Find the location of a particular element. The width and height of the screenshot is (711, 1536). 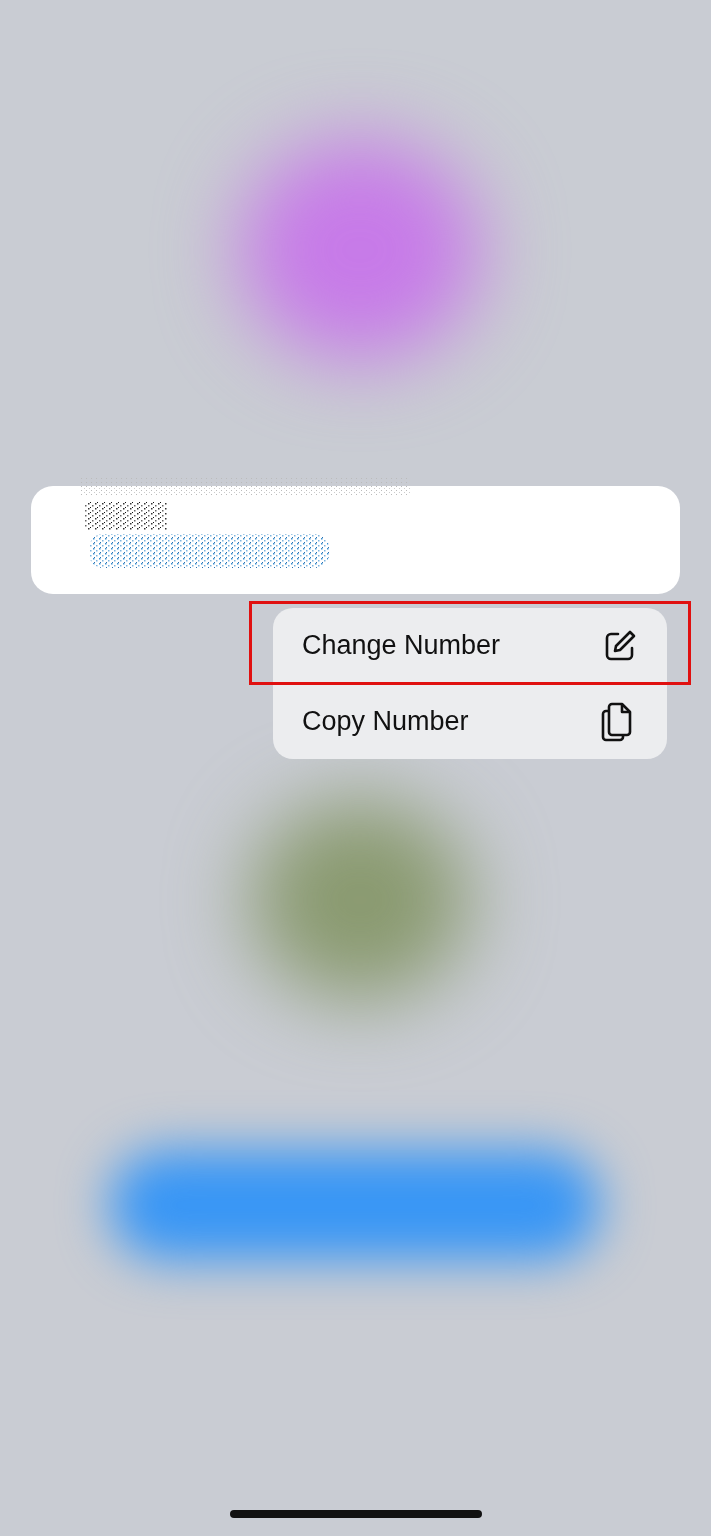

edit-icon is located at coordinates (620, 645).